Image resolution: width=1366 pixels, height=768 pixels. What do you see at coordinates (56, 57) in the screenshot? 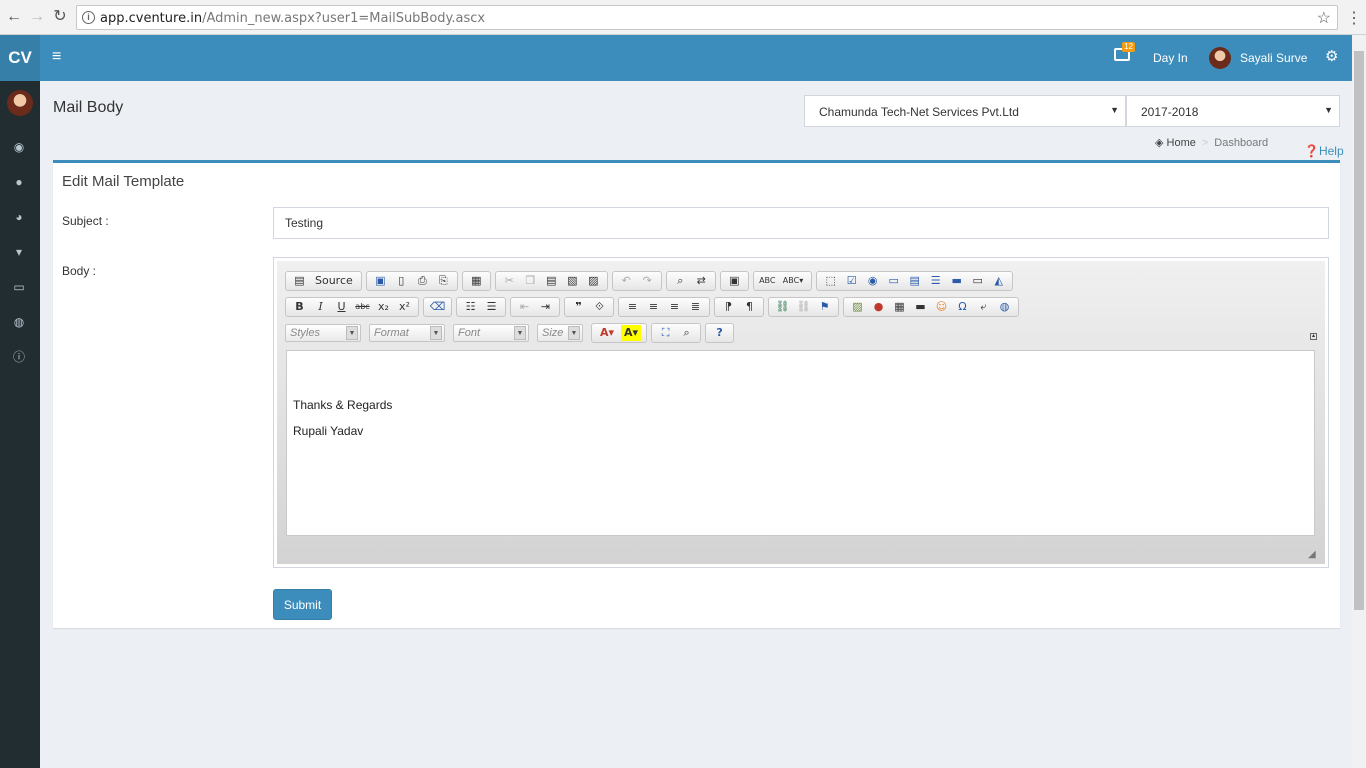
I see `sidebar-toggle-icon: ≡` at bounding box center [56, 57].